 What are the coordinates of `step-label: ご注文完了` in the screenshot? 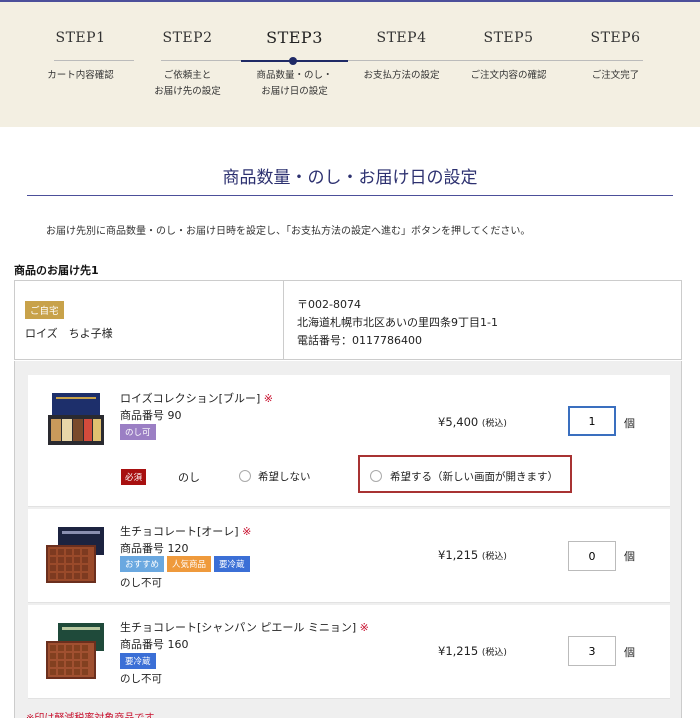 It's located at (615, 75).